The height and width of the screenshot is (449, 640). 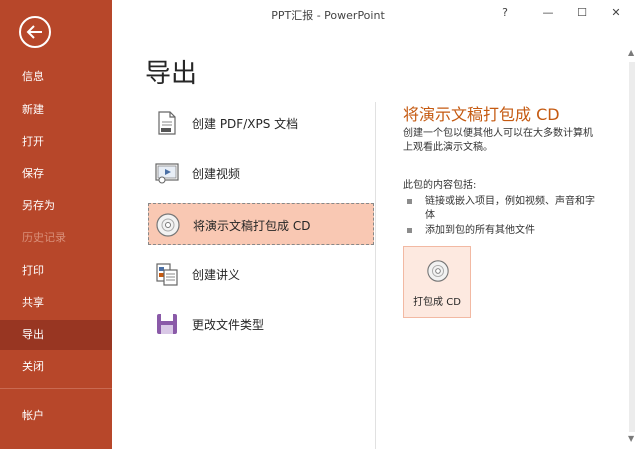 What do you see at coordinates (631, 52) in the screenshot?
I see `scroll-up-arrow-icon: ▲` at bounding box center [631, 52].